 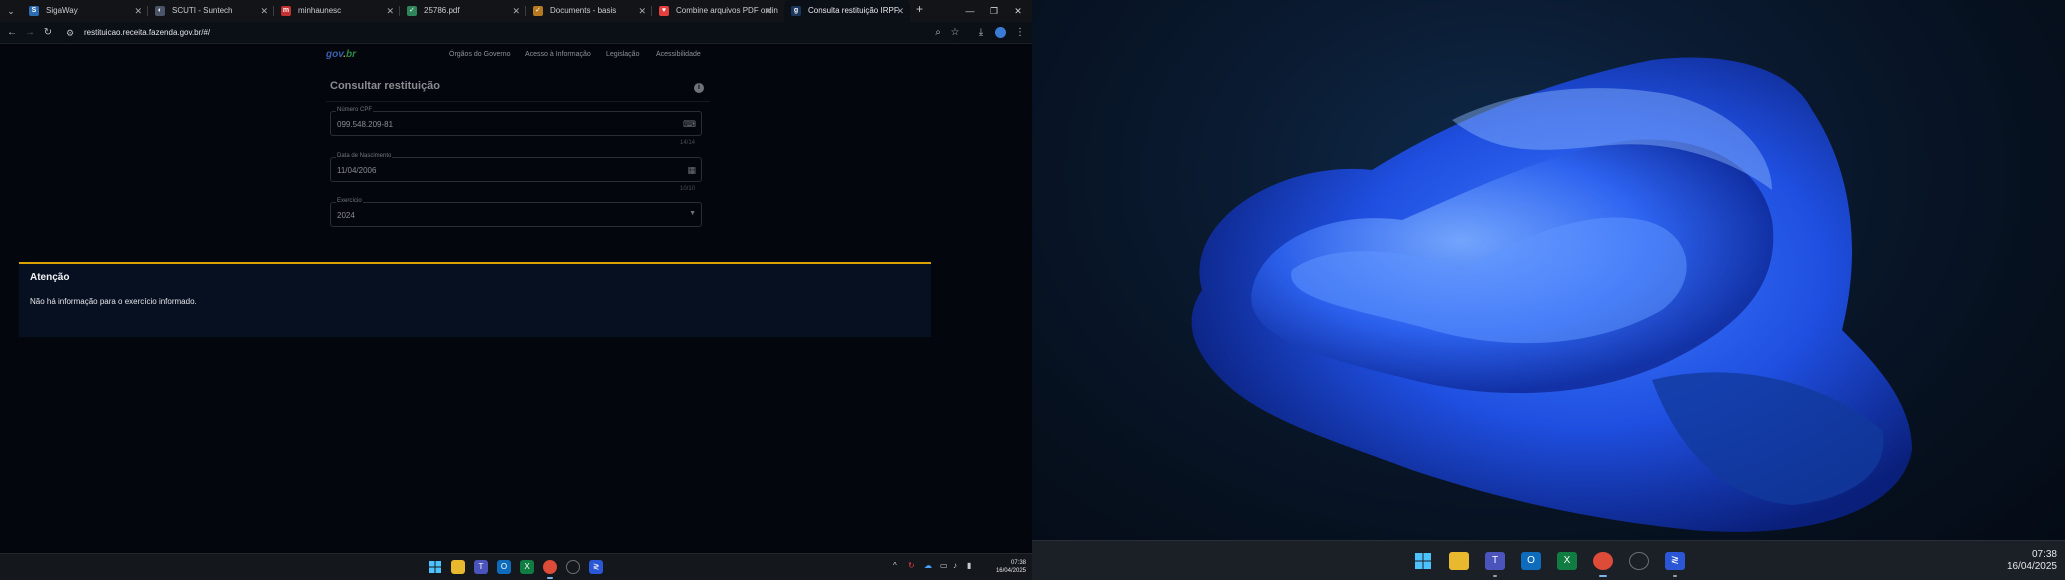 I want to click on nav-link-acessibilidade: Acessibilidade, so click(x=678, y=54).